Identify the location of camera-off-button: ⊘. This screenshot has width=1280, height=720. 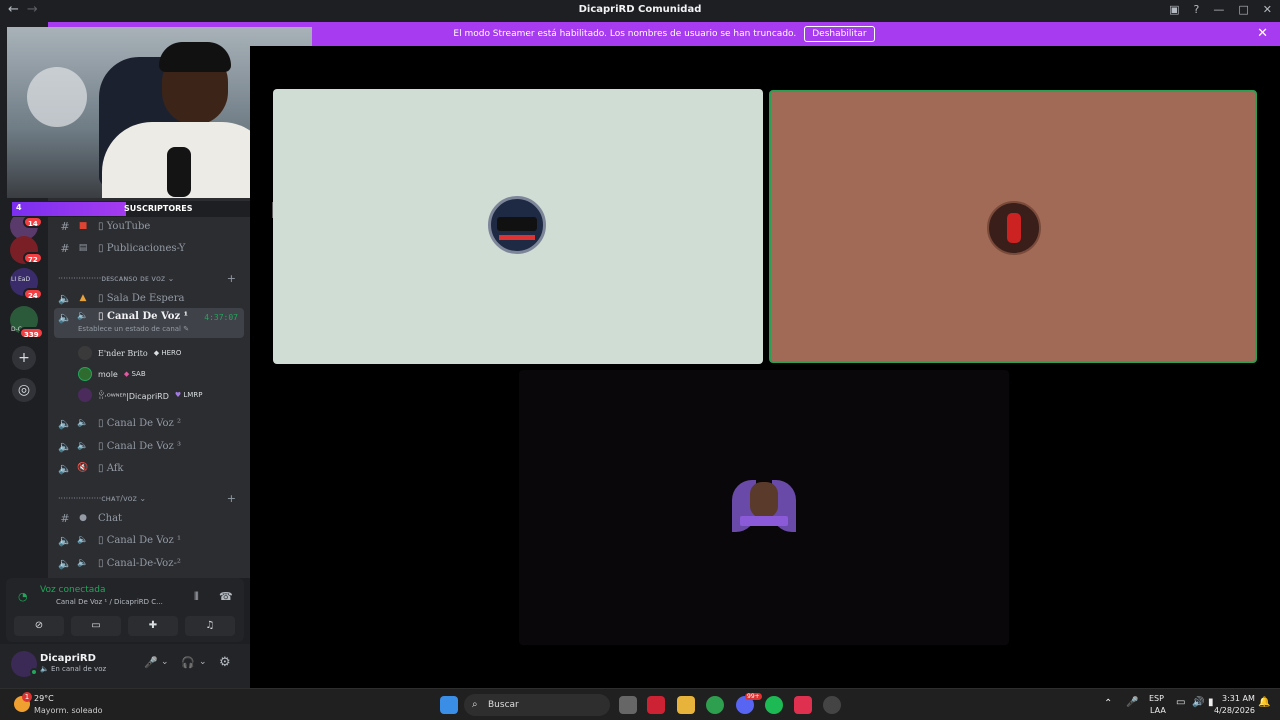
(39, 626).